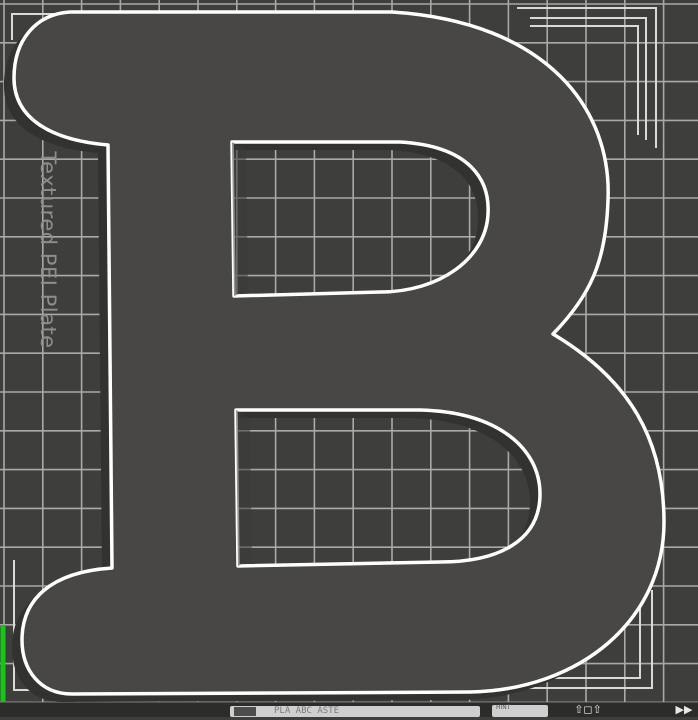  I want to click on filament-selector-label: PLA ABC ASTE, so click(307, 711).